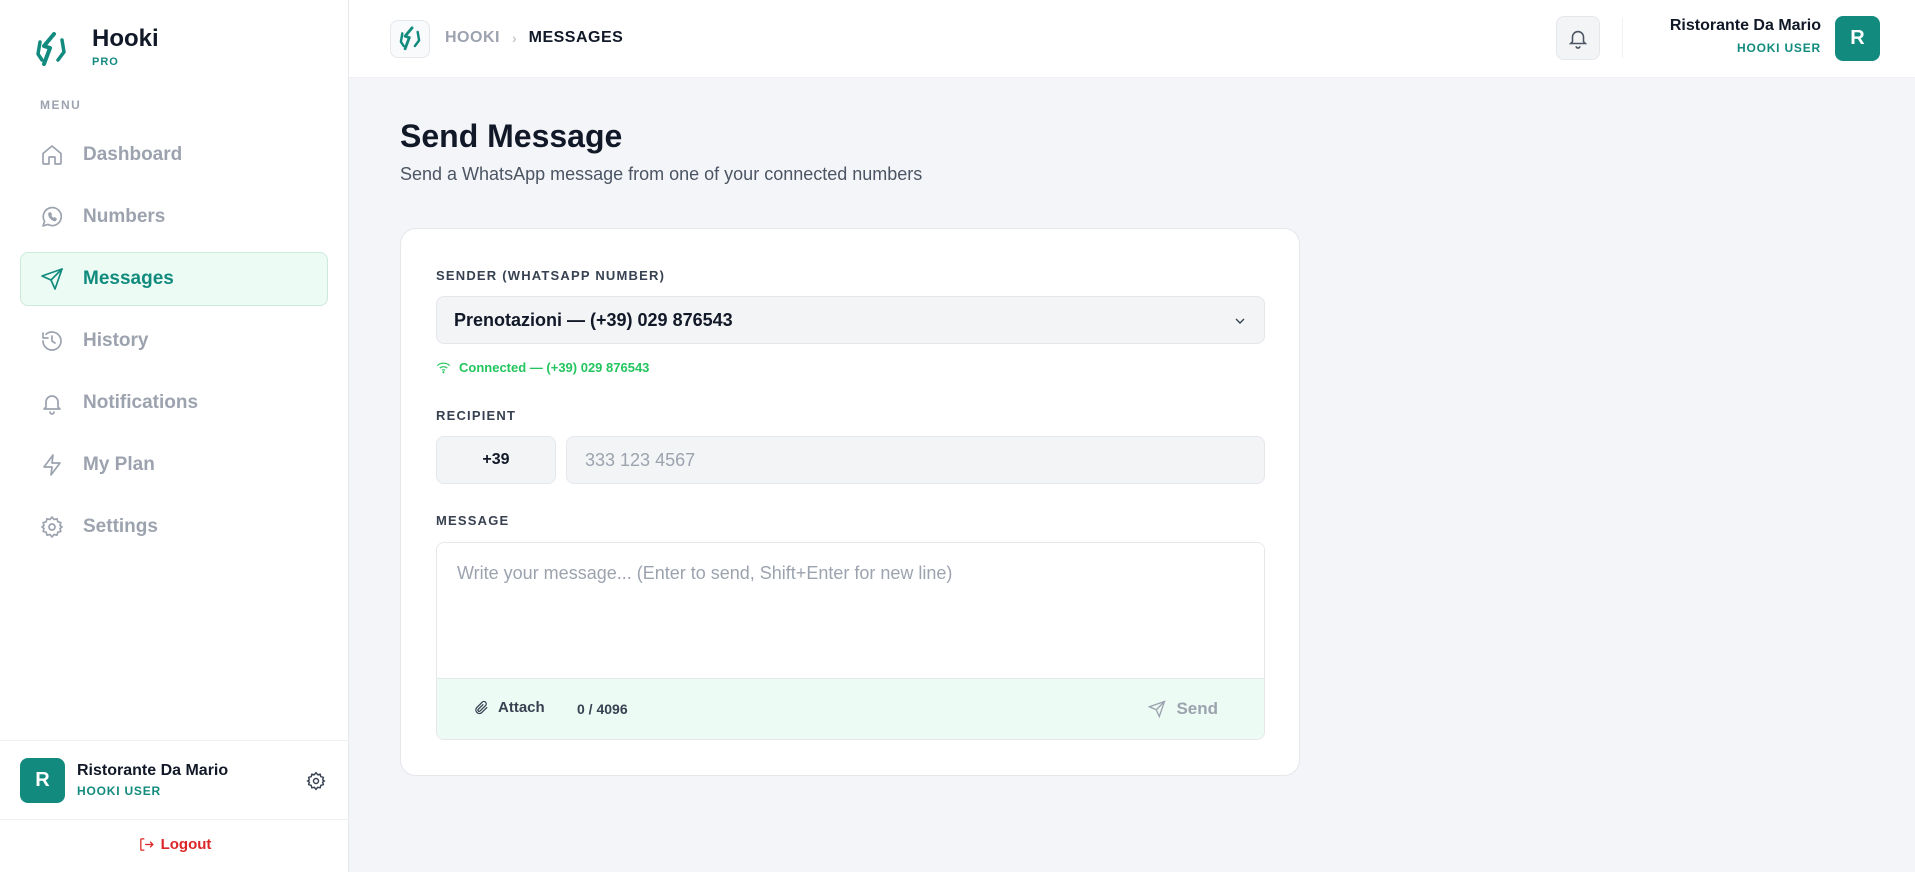 This screenshot has width=1915, height=872. What do you see at coordinates (1778, 48) in the screenshot?
I see `header-user-role: HOOKI USER` at bounding box center [1778, 48].